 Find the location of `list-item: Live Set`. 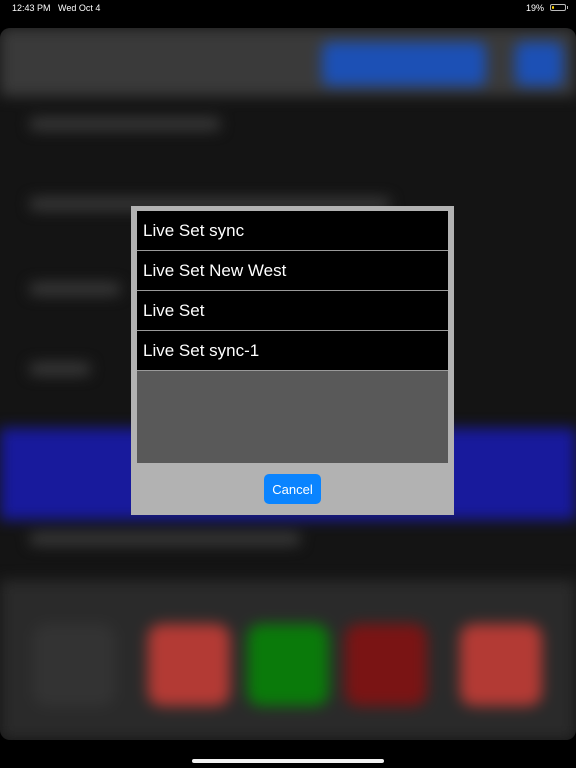

list-item: Live Set is located at coordinates (292, 311).